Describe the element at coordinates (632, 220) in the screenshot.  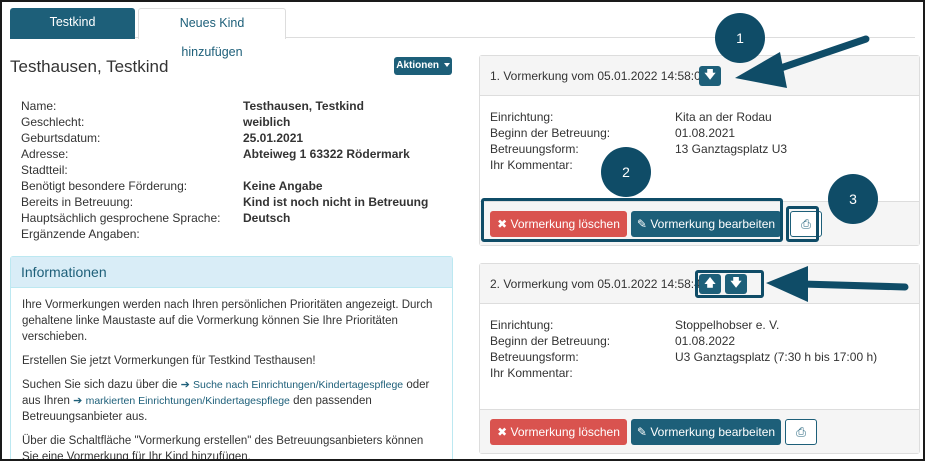
I see `highlight-box-buttons` at that location.